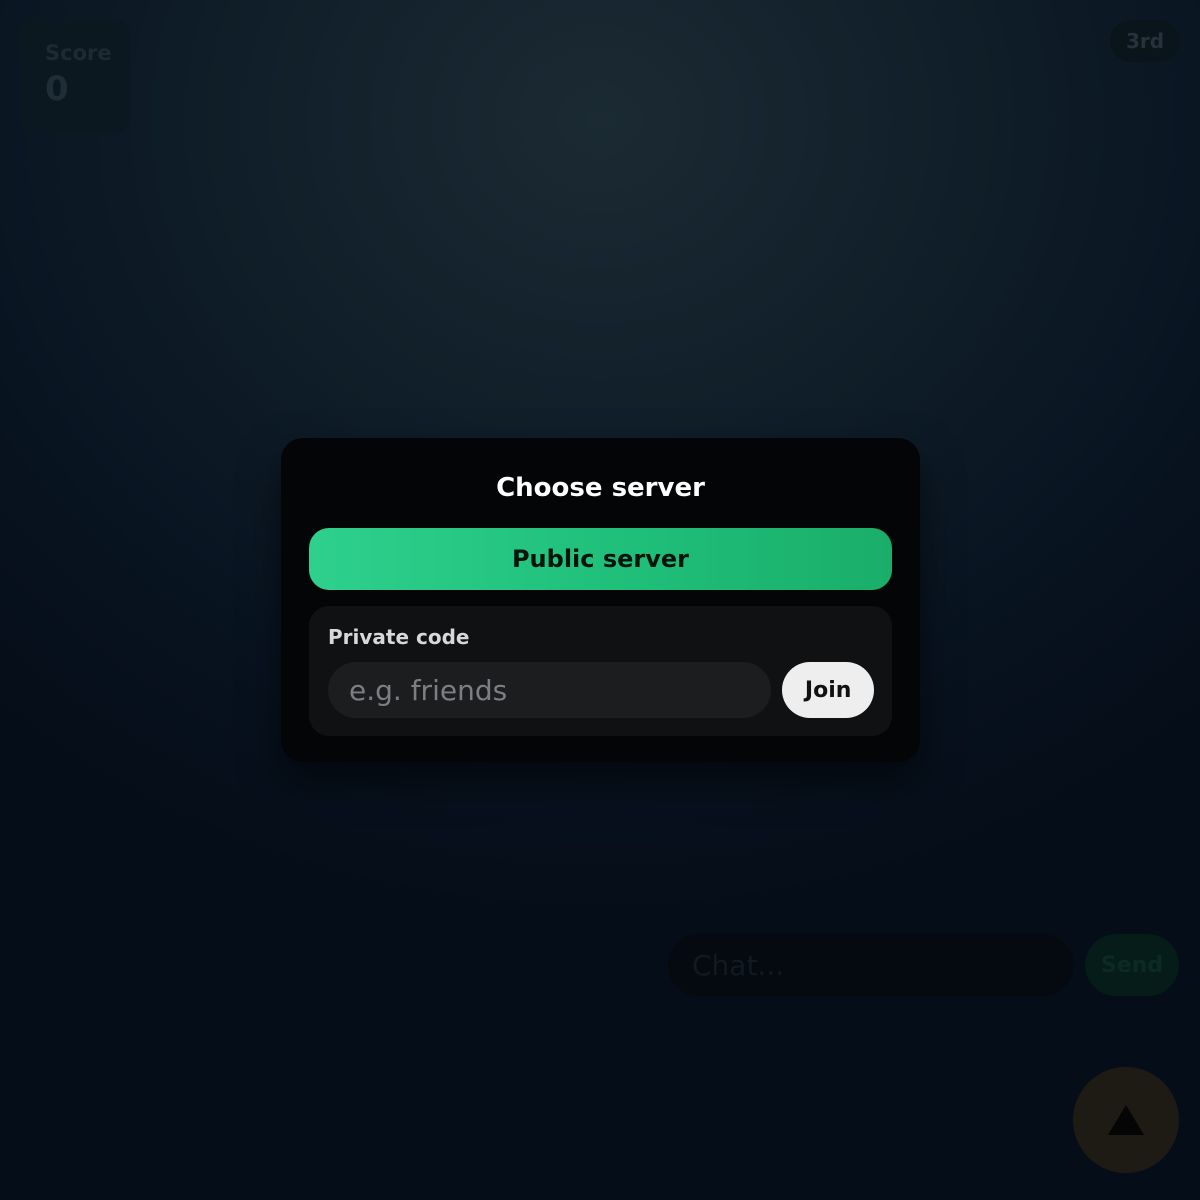 This screenshot has height=1200, width=1200. I want to click on join-button: Join, so click(828, 690).